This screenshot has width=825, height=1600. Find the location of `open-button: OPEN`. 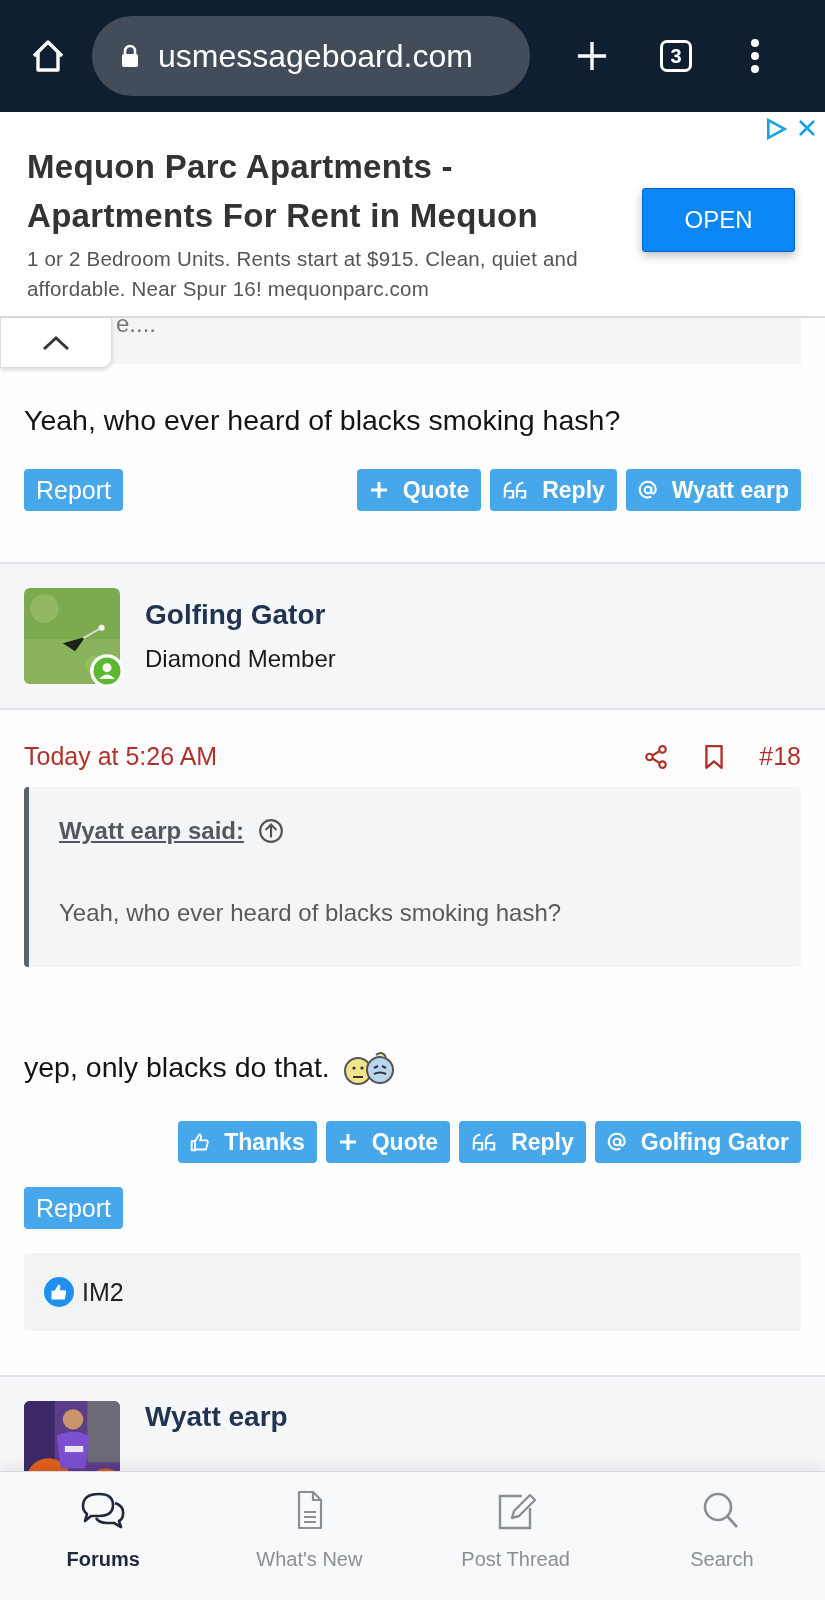

open-button: OPEN is located at coordinates (718, 220).